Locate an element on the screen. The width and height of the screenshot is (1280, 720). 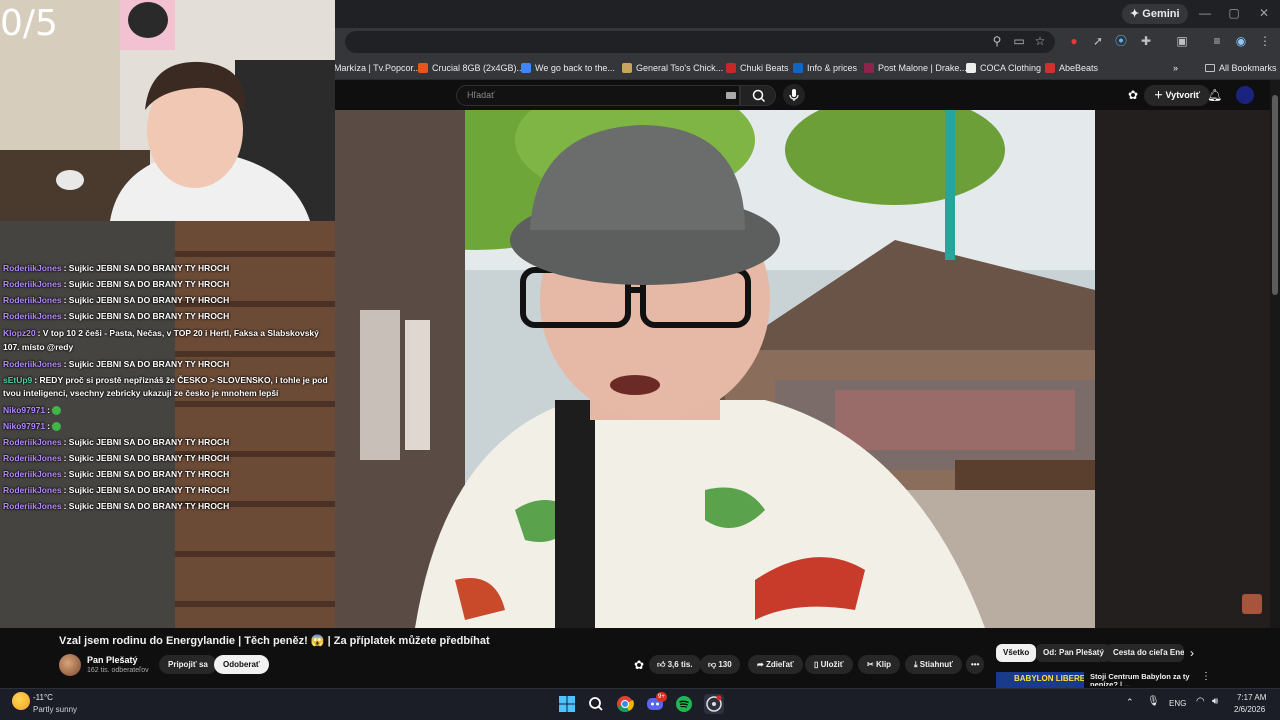
chrome-icon is located at coordinates (625, 704).